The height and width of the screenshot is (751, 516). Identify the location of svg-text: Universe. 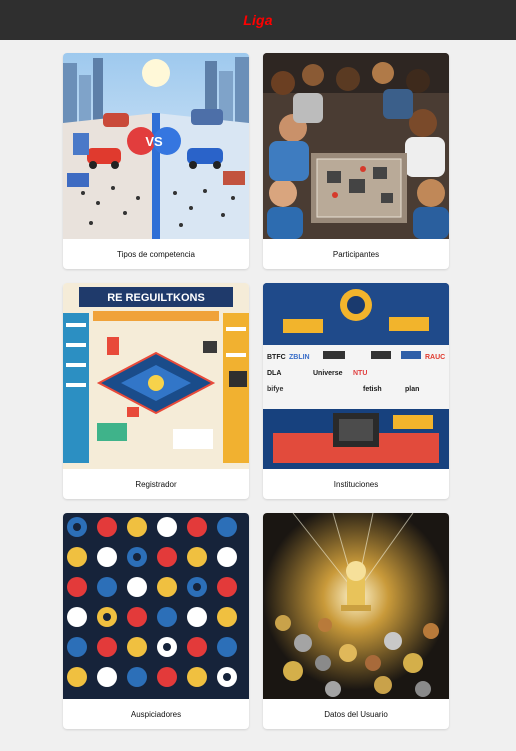
(328, 373).